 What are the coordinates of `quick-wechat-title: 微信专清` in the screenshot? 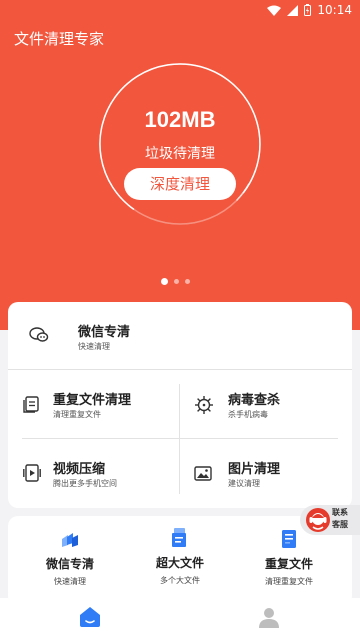 It's located at (69, 564).